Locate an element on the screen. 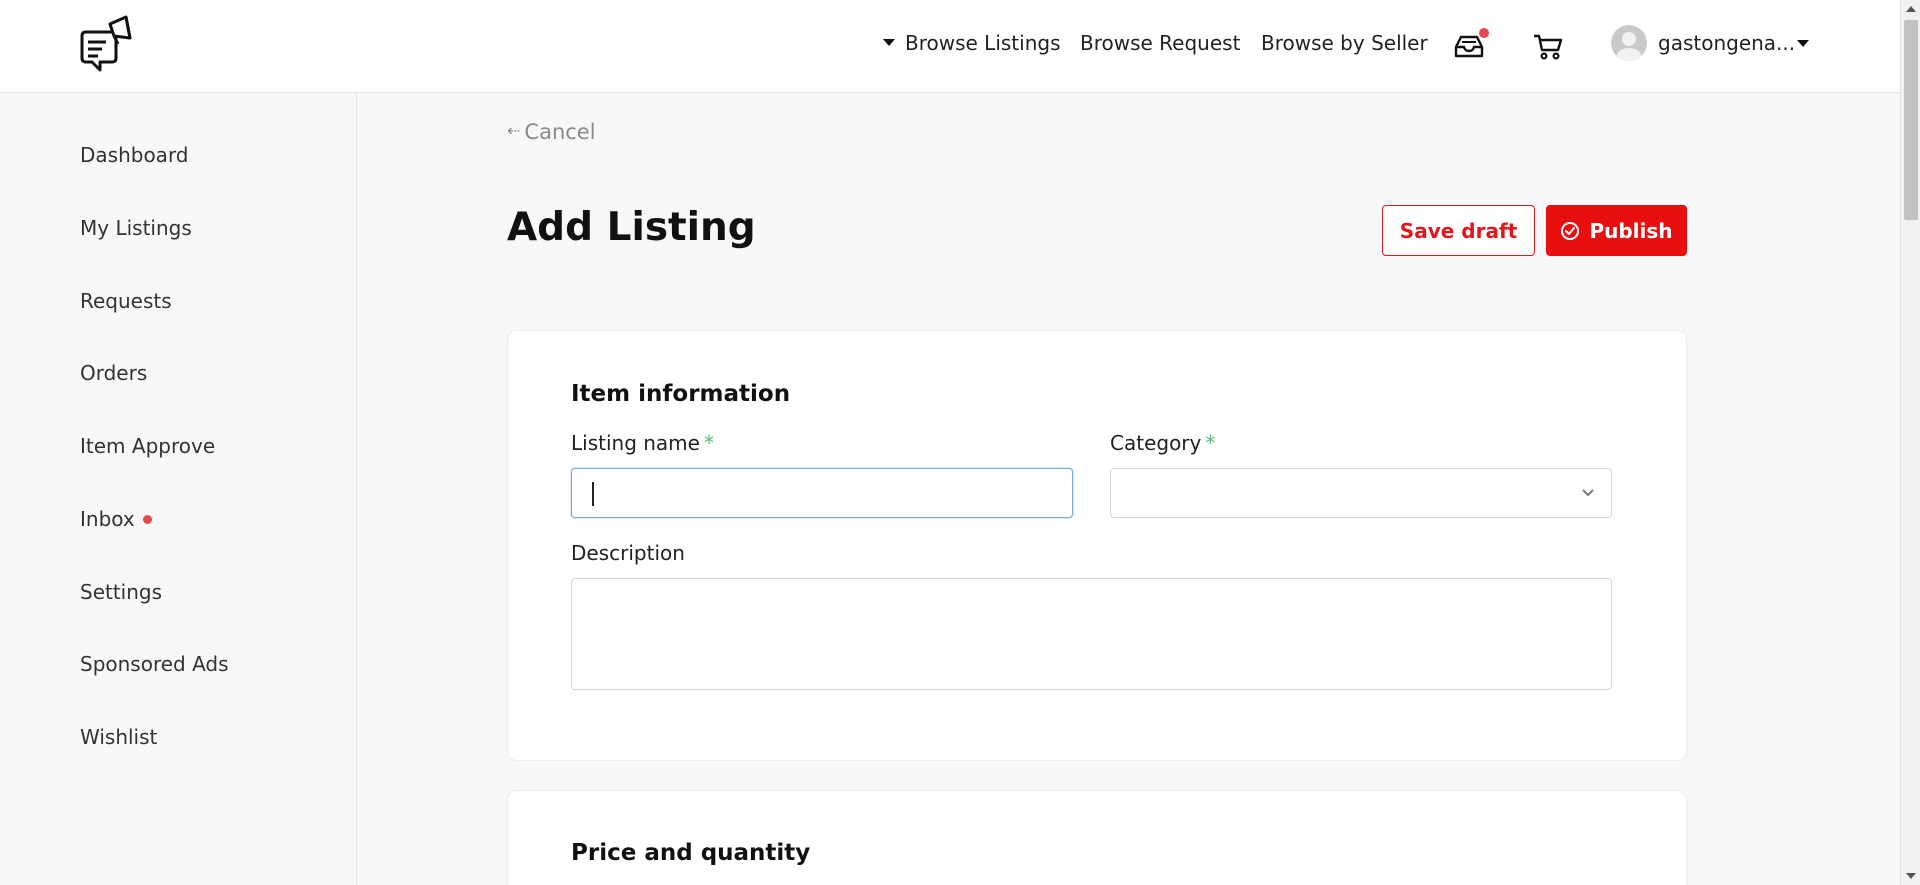 This screenshot has height=885, width=1920. sidebar-item-dashboard: Dashboard is located at coordinates (134, 155).